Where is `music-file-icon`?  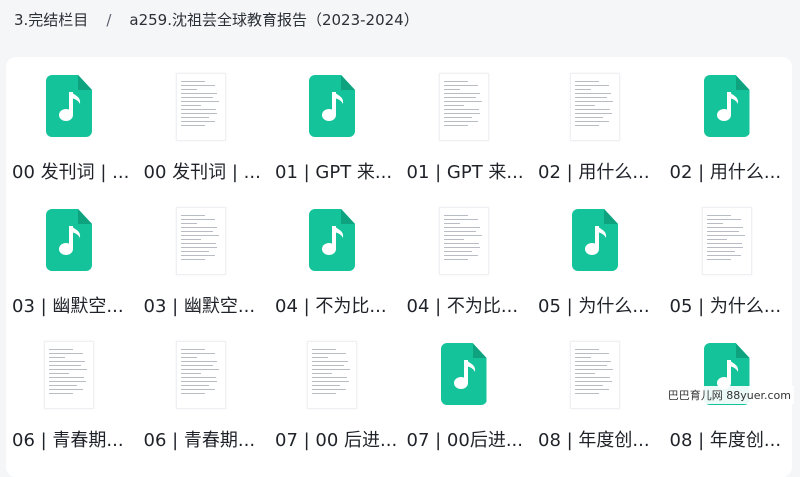 music-file-icon is located at coordinates (595, 241).